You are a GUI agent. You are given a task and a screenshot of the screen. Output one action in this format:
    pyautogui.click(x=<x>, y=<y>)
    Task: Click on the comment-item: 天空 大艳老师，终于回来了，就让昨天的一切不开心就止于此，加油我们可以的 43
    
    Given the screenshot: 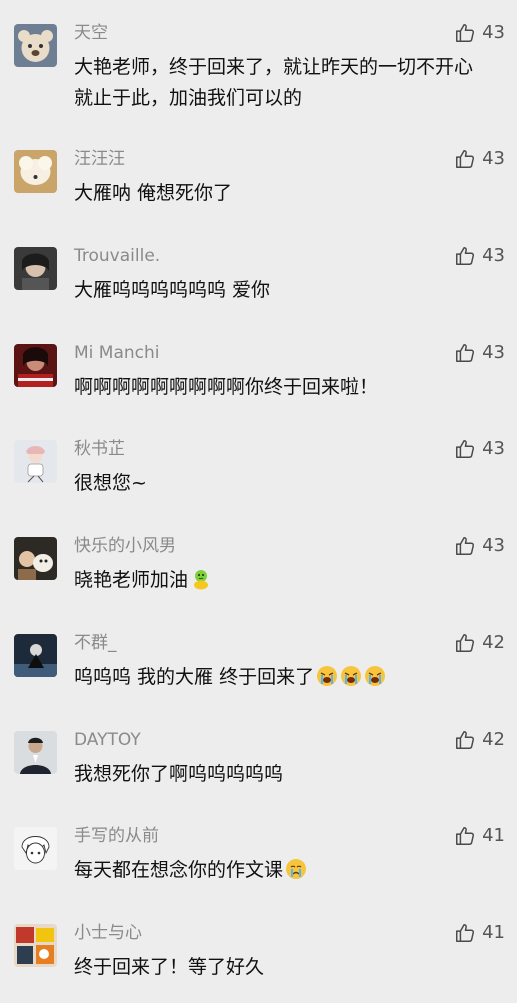 What is the action you would take?
    pyautogui.click(x=258, y=71)
    